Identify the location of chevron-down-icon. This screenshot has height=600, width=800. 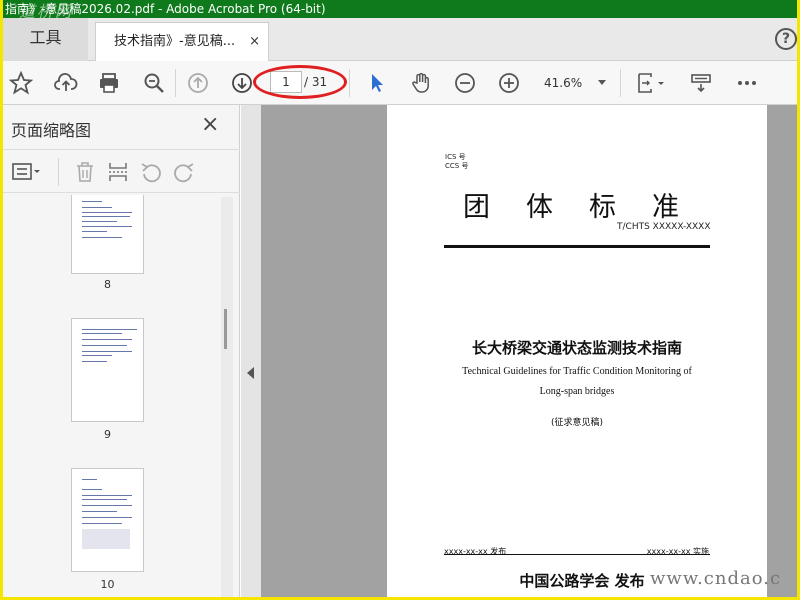
(602, 82).